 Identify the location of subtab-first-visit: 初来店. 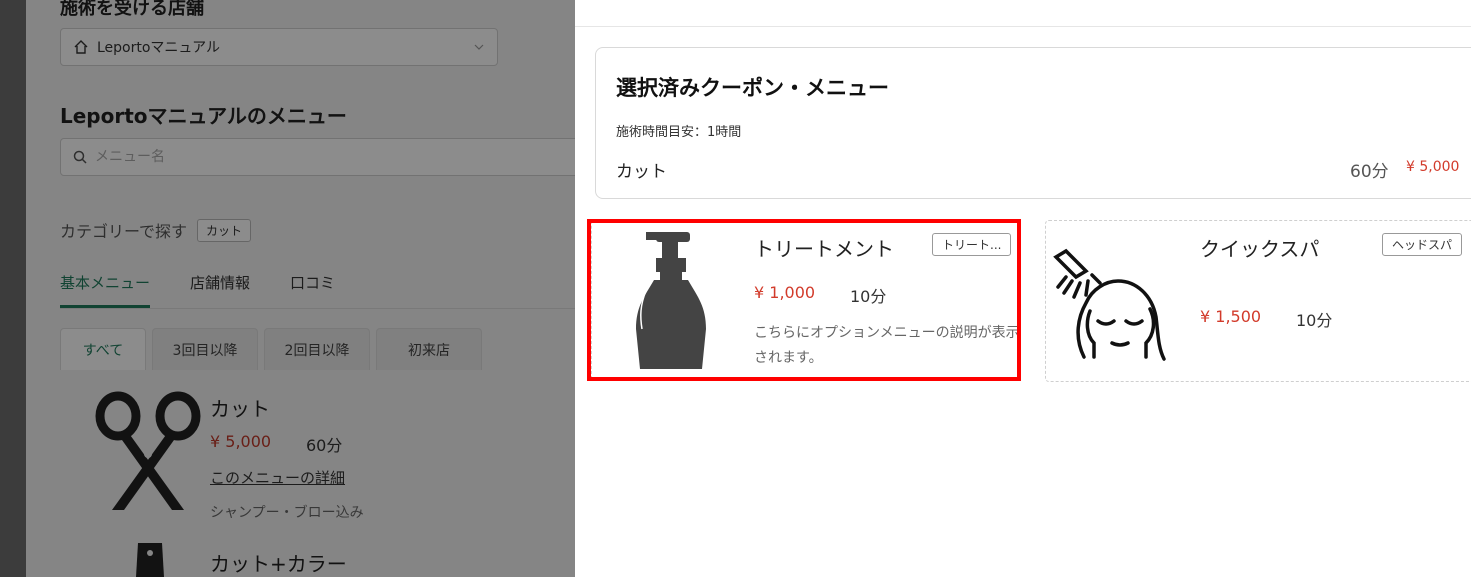
(429, 349).